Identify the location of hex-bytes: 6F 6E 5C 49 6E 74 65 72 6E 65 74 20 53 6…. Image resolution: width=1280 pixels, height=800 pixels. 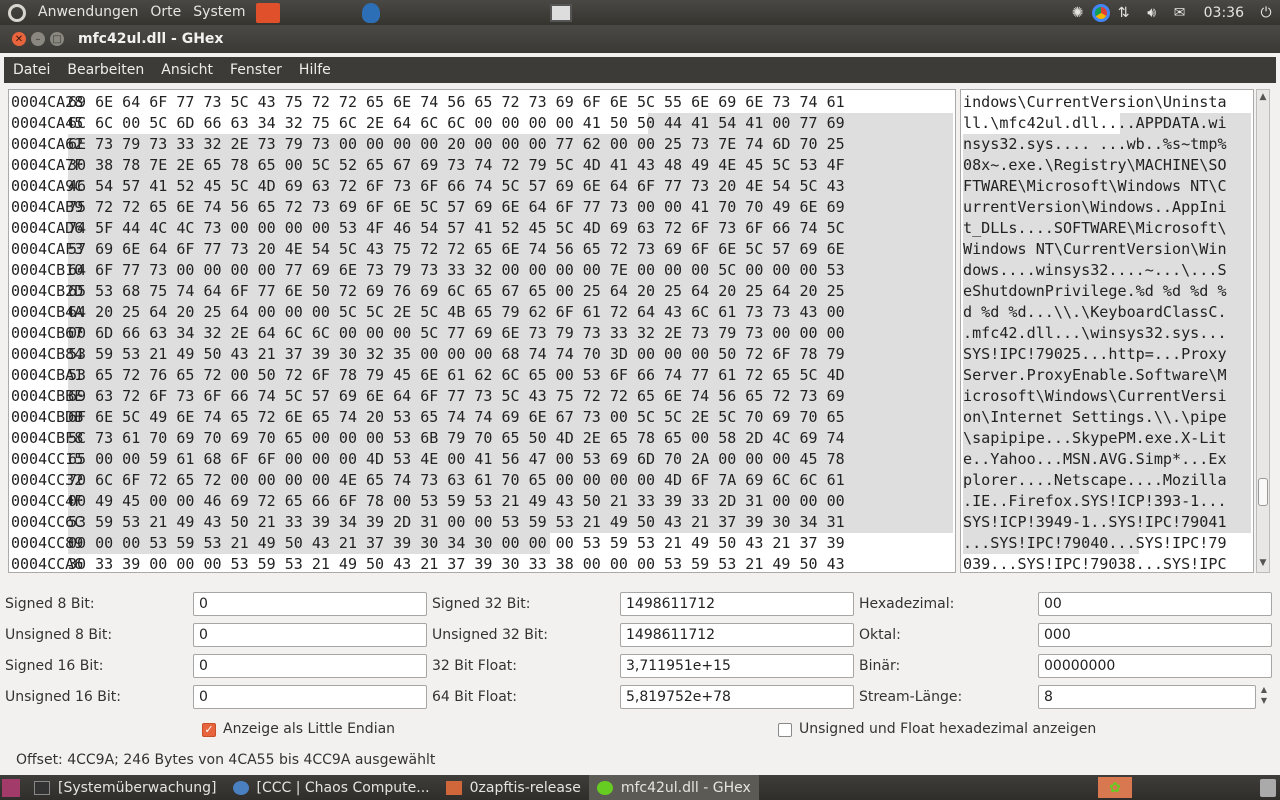
(456, 417).